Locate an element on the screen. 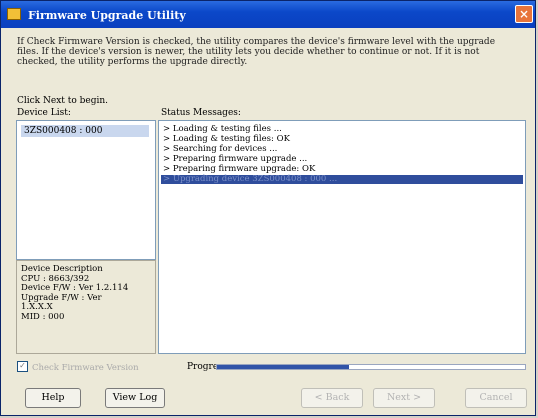  click-next-label: Click Next to begin. is located at coordinates (63, 101).